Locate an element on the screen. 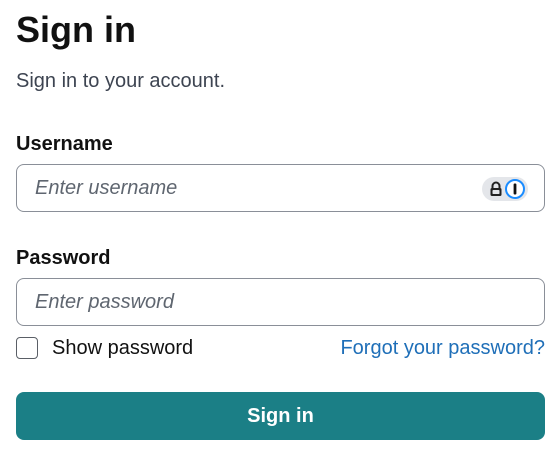 The height and width of the screenshot is (454, 556). password-manager-button is located at coordinates (505, 189).